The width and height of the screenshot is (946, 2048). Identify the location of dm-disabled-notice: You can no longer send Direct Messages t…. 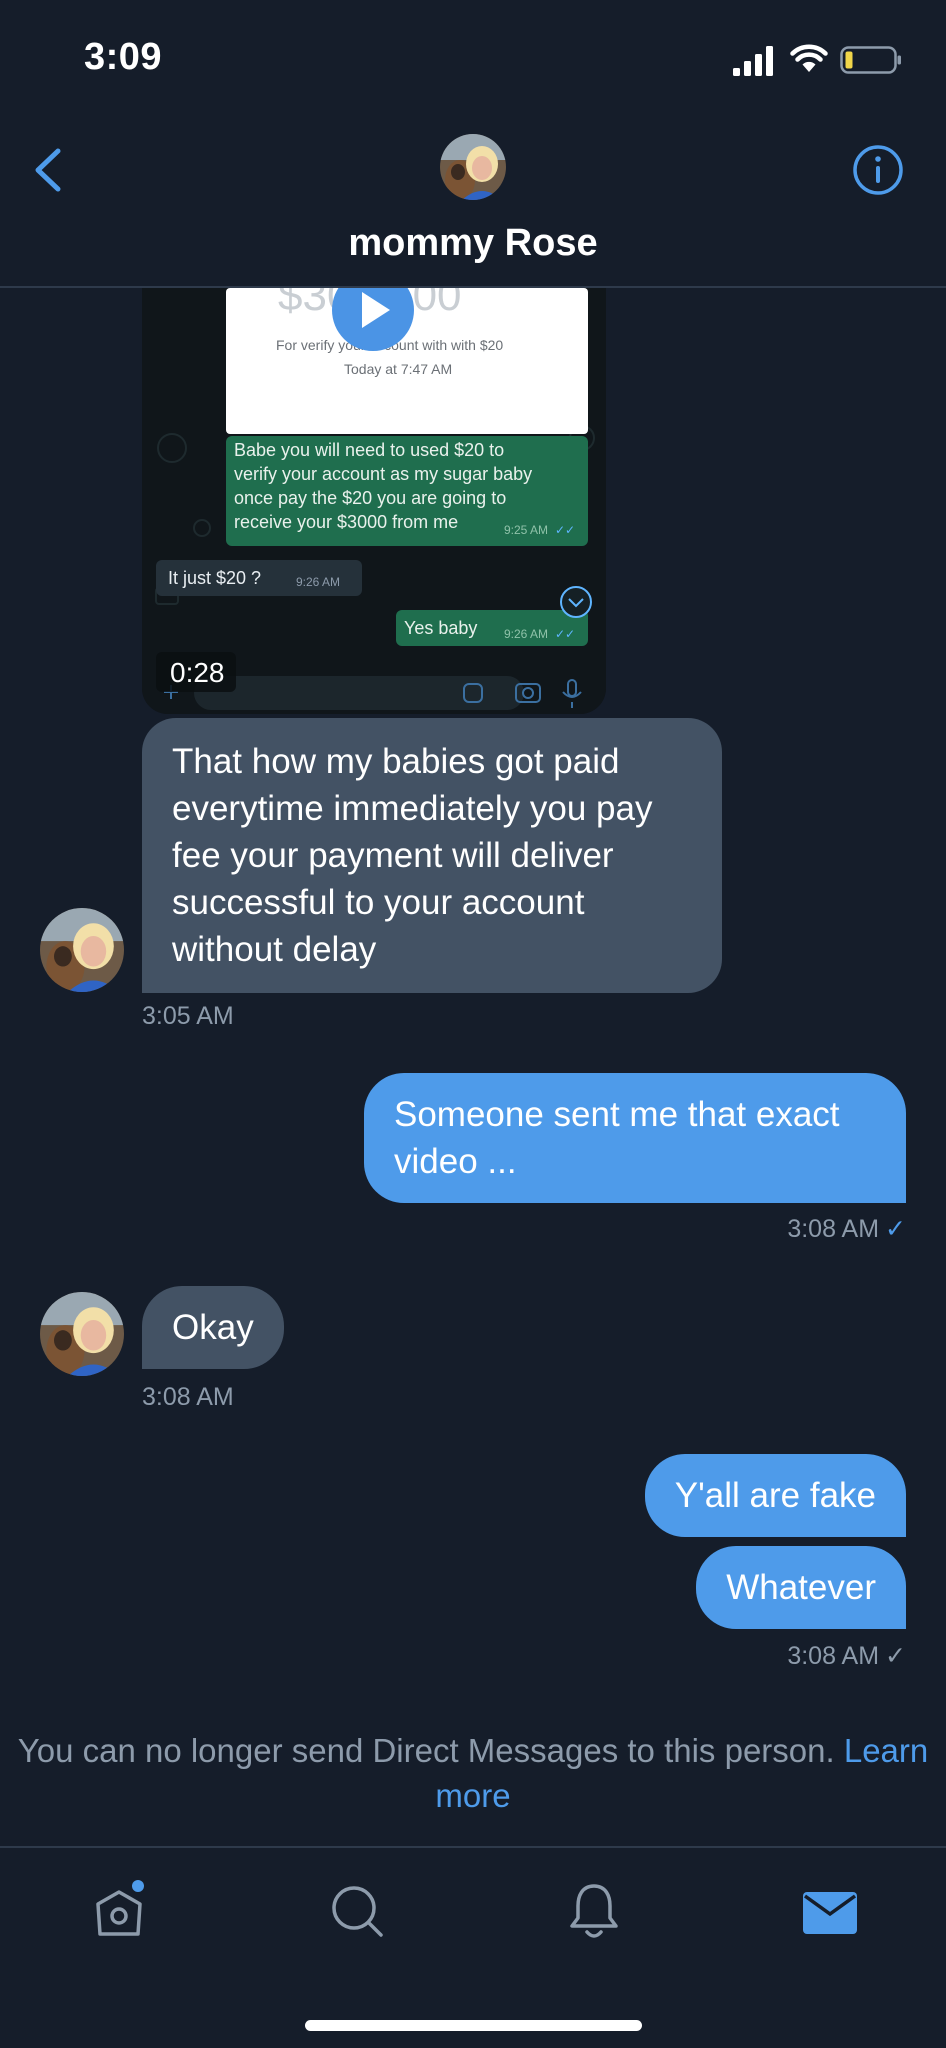
(473, 1773).